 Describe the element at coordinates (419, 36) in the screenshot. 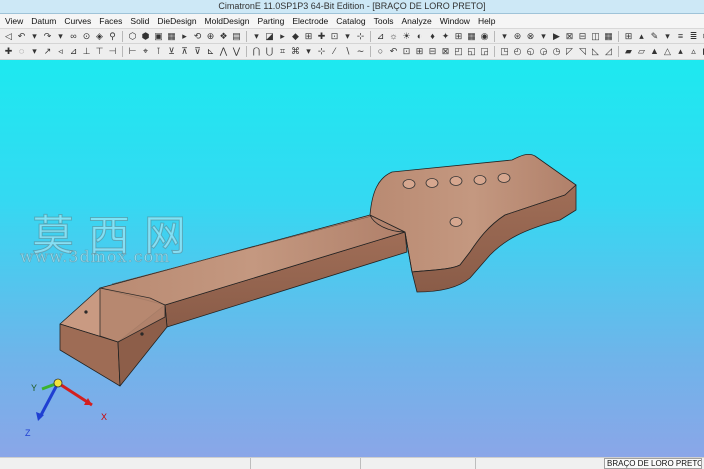

I see `toolbar-button-icon: ◐` at that location.